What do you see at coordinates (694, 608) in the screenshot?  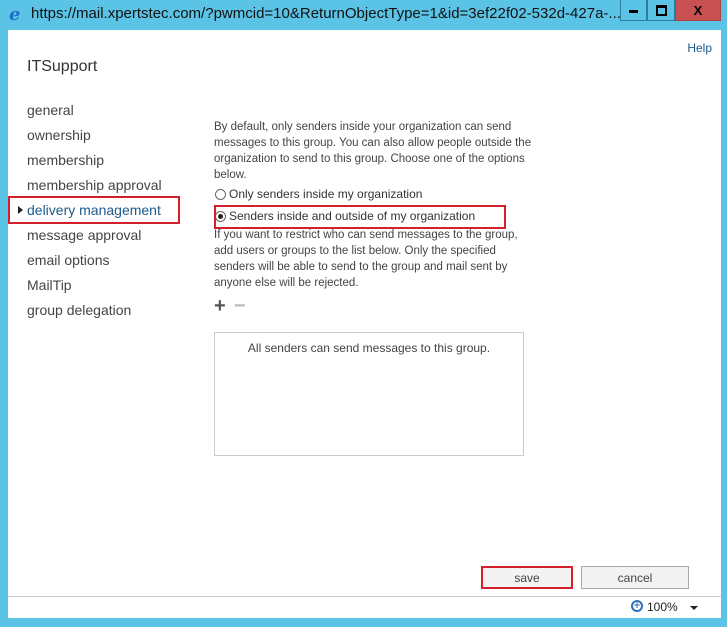 I see `chevron-down-icon` at bounding box center [694, 608].